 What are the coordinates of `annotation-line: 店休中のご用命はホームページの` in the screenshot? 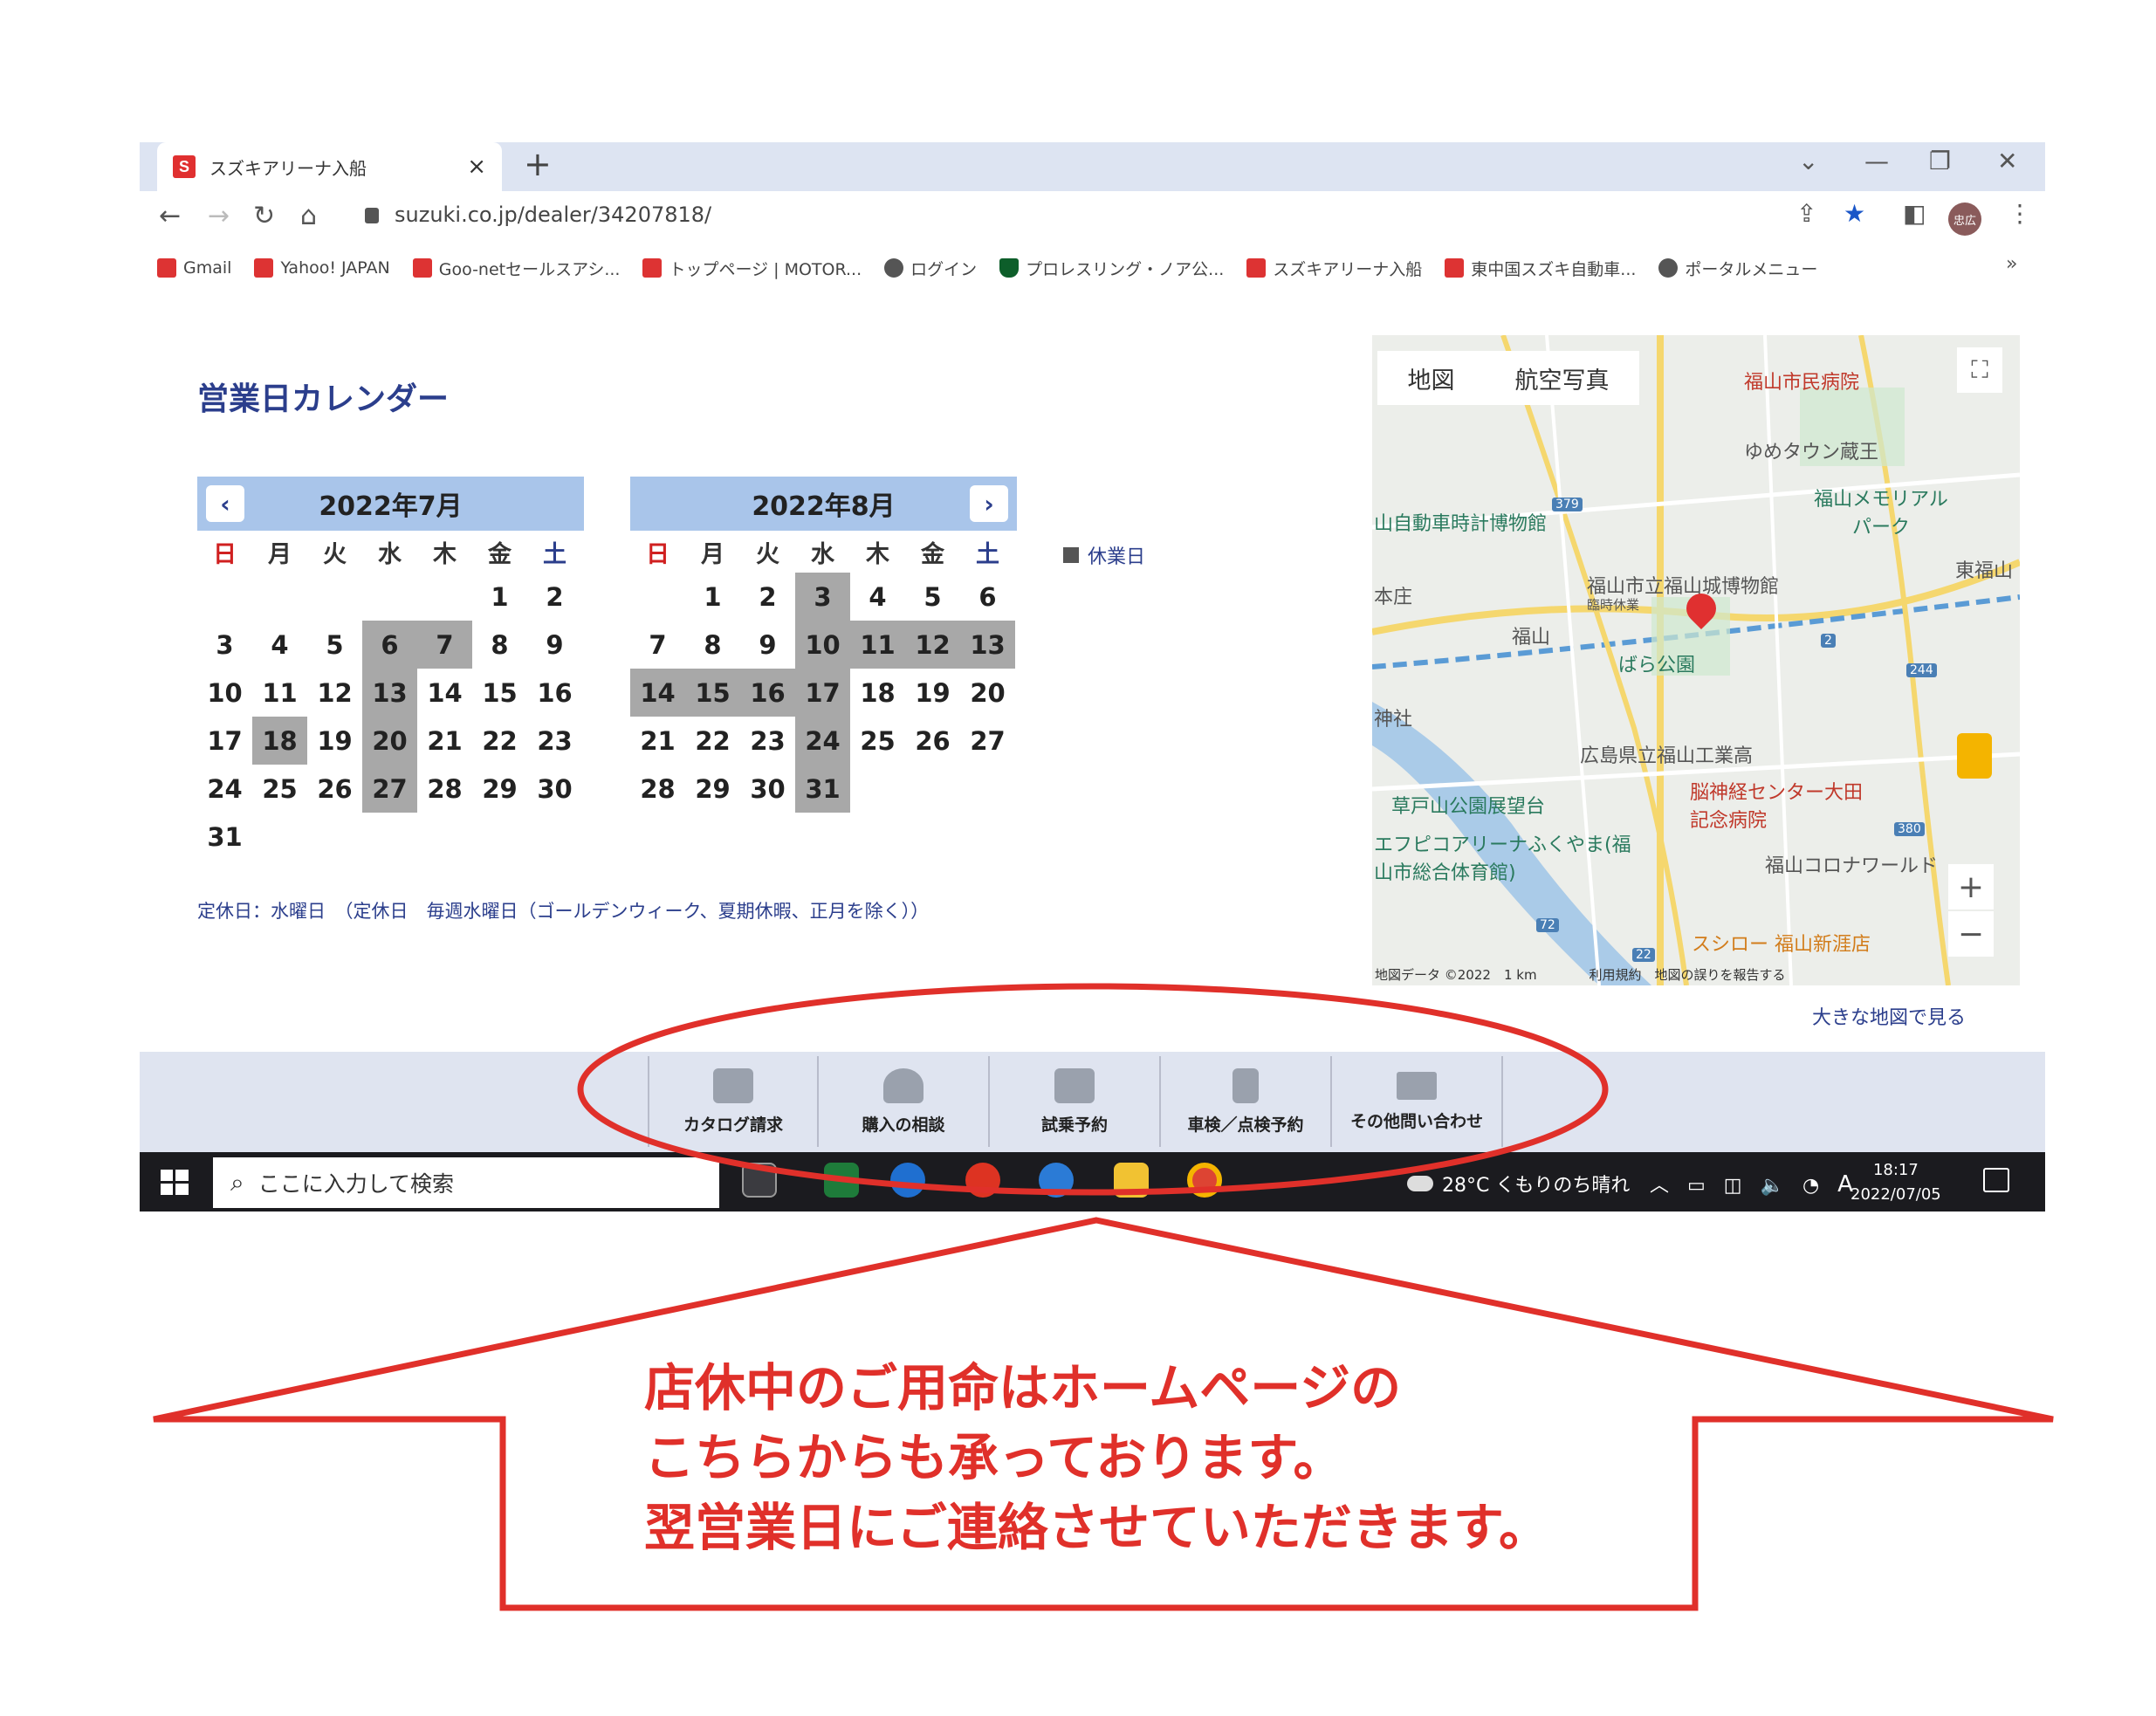 It's located at (1023, 1387).